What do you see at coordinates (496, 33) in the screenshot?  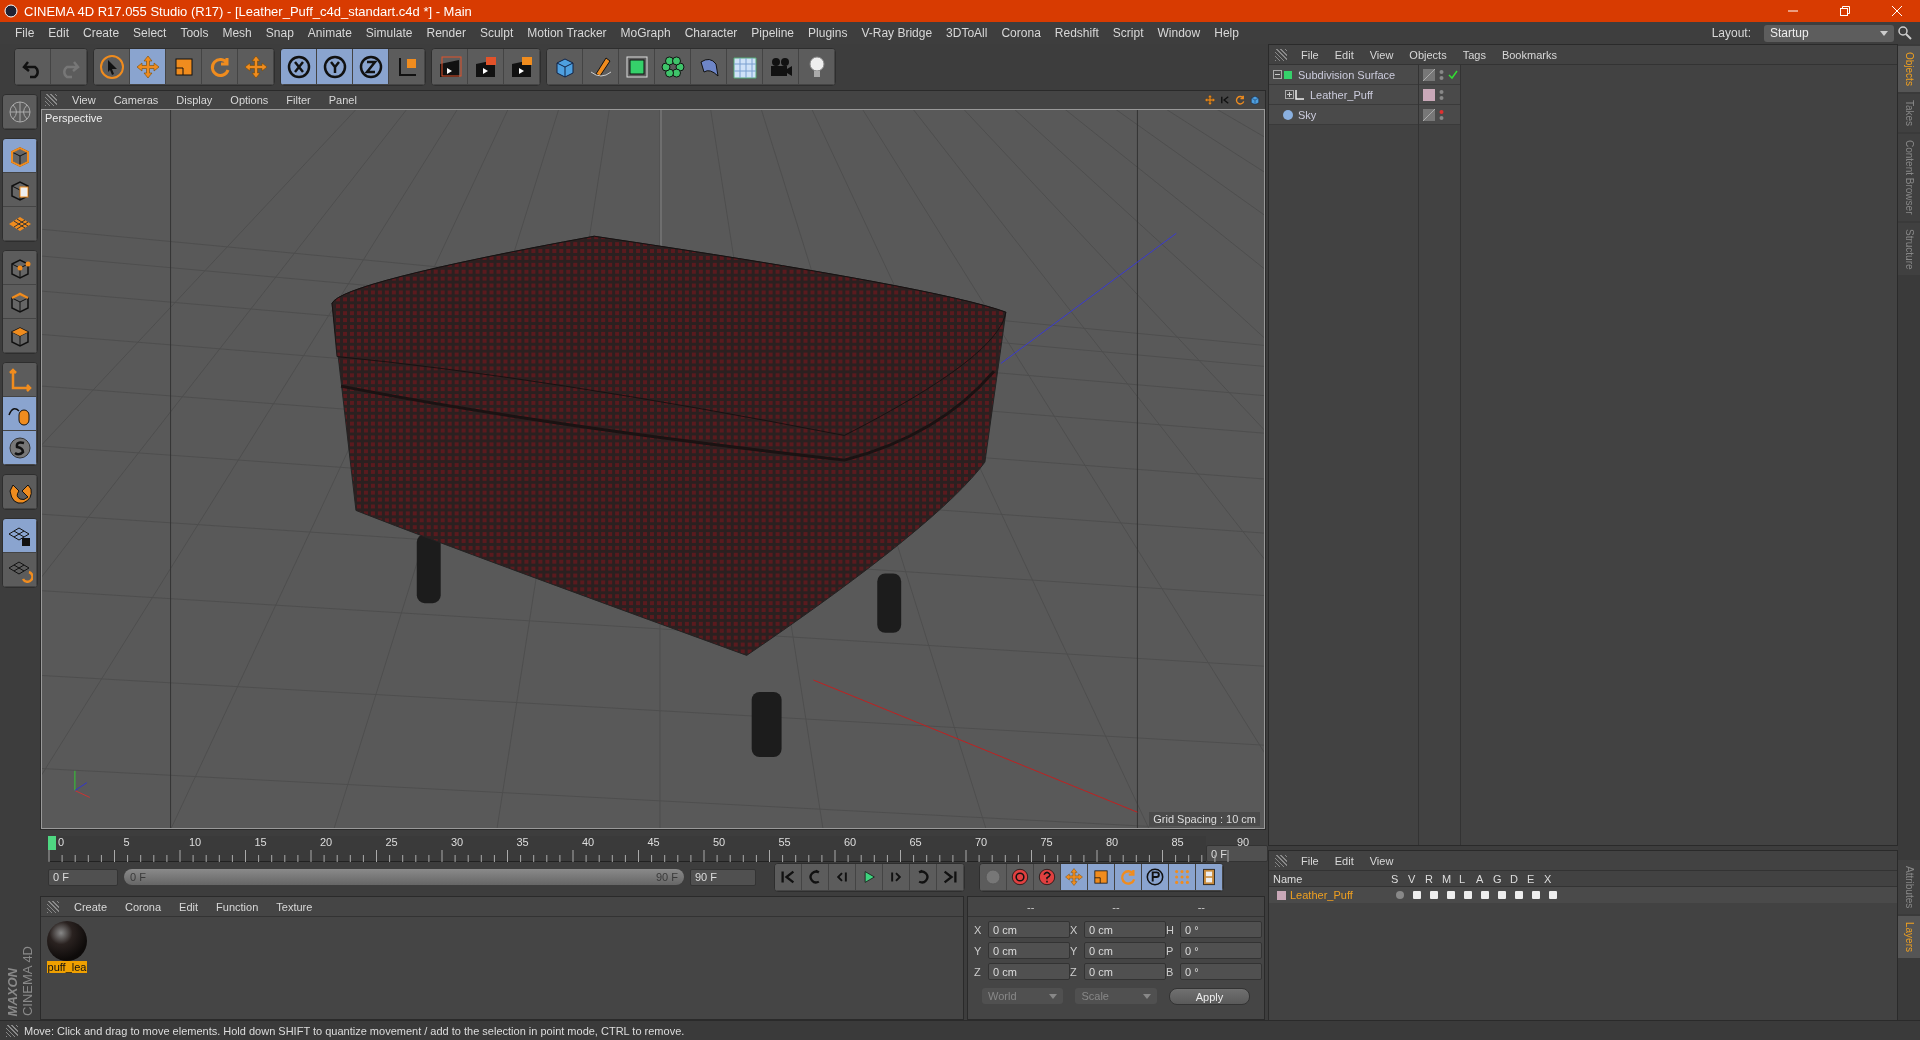 I see `menu-item: Sculpt` at bounding box center [496, 33].